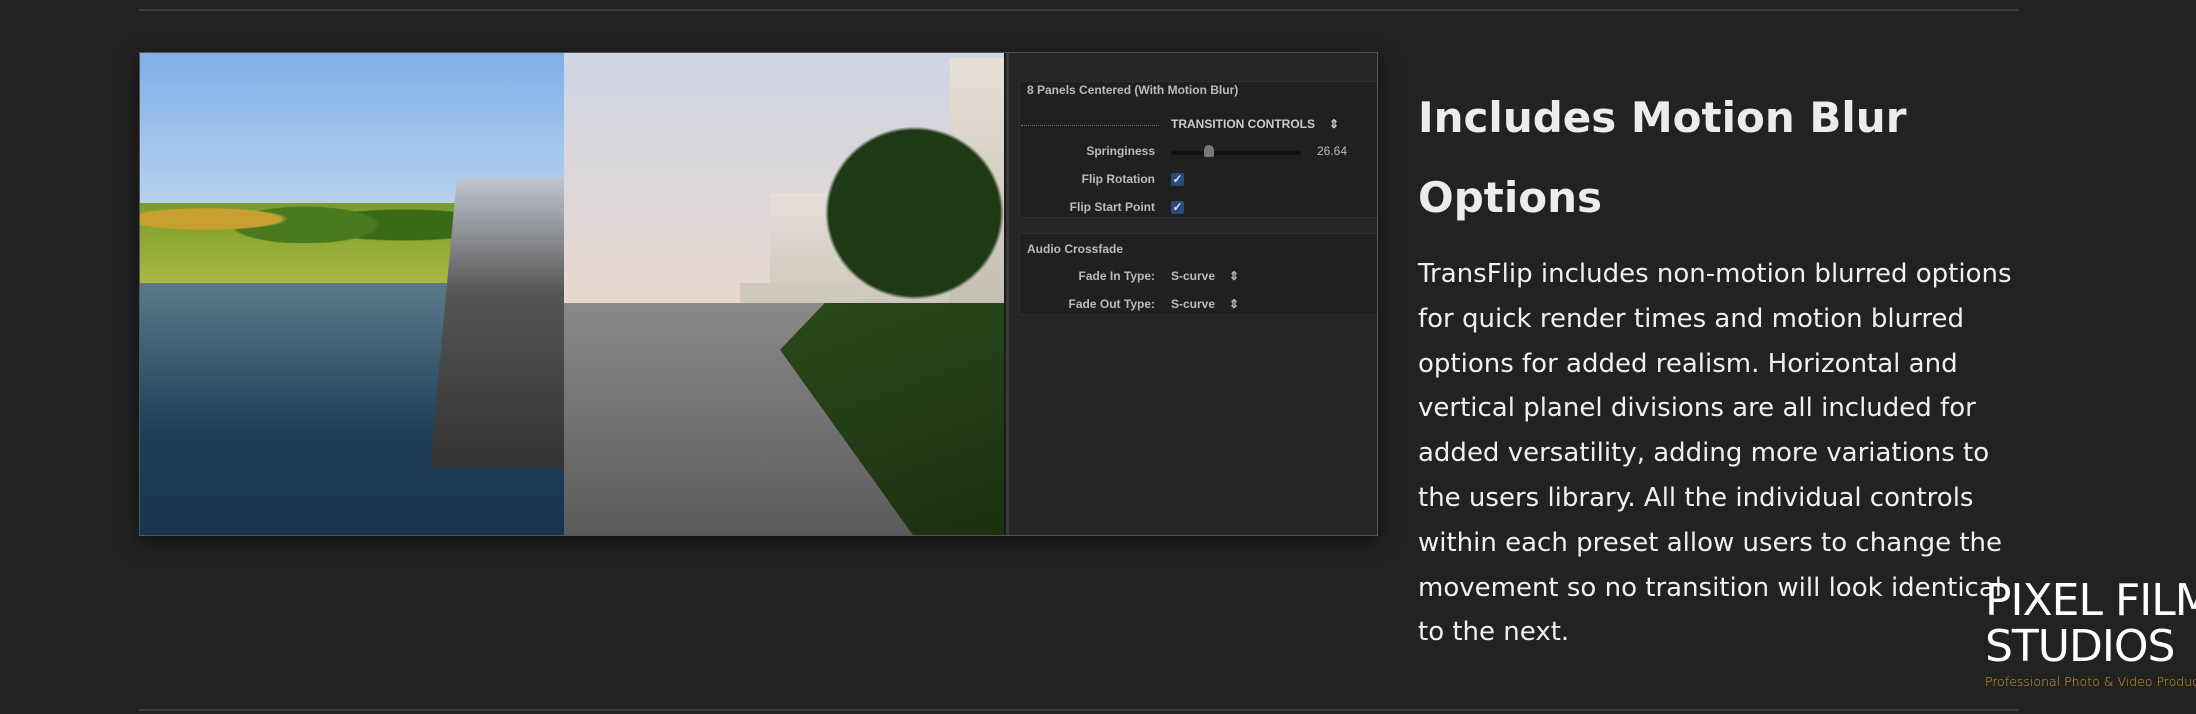 The width and height of the screenshot is (2196, 714). Describe the element at coordinates (1118, 179) in the screenshot. I see `flip-rotation-label: Flip Rotation` at that location.